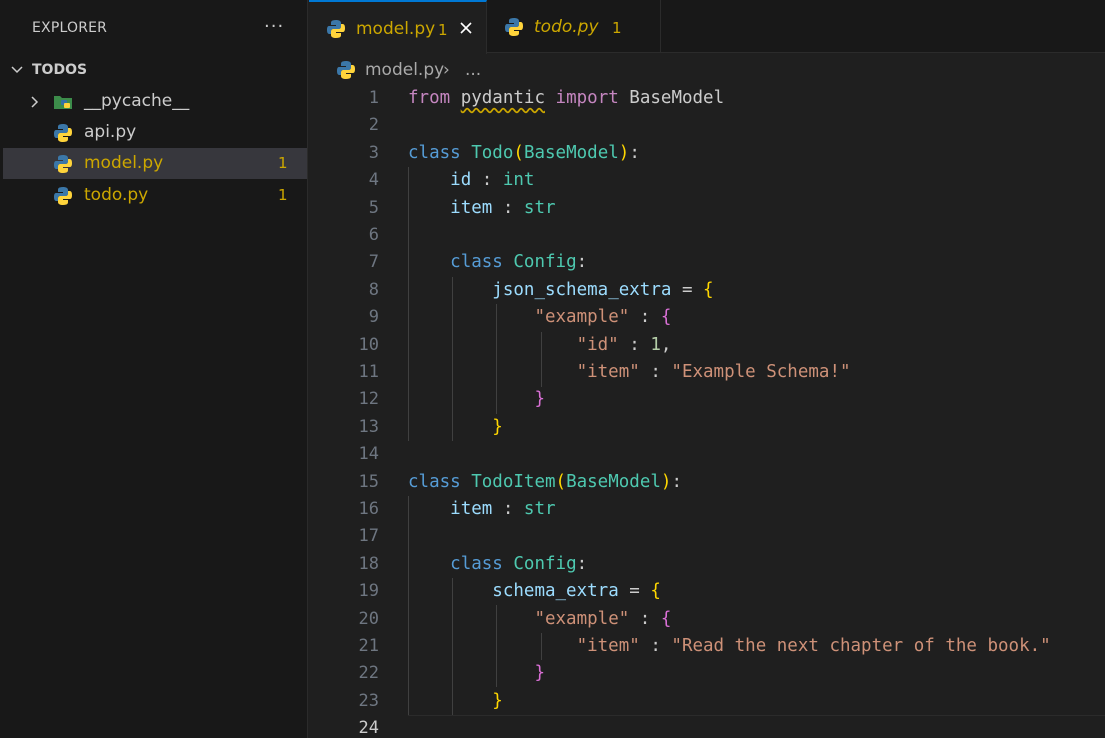  I want to click on tree-item-label: __pycache__, so click(137, 101).